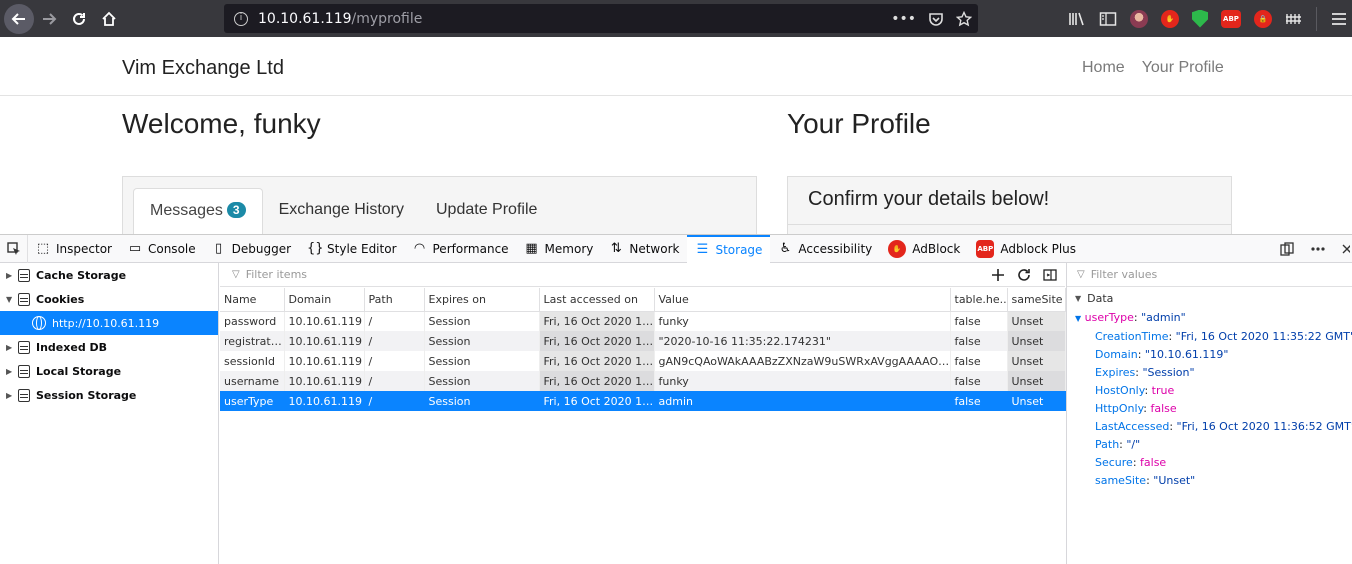 The image size is (1352, 564). I want to click on close-icon, so click(1346, 249).